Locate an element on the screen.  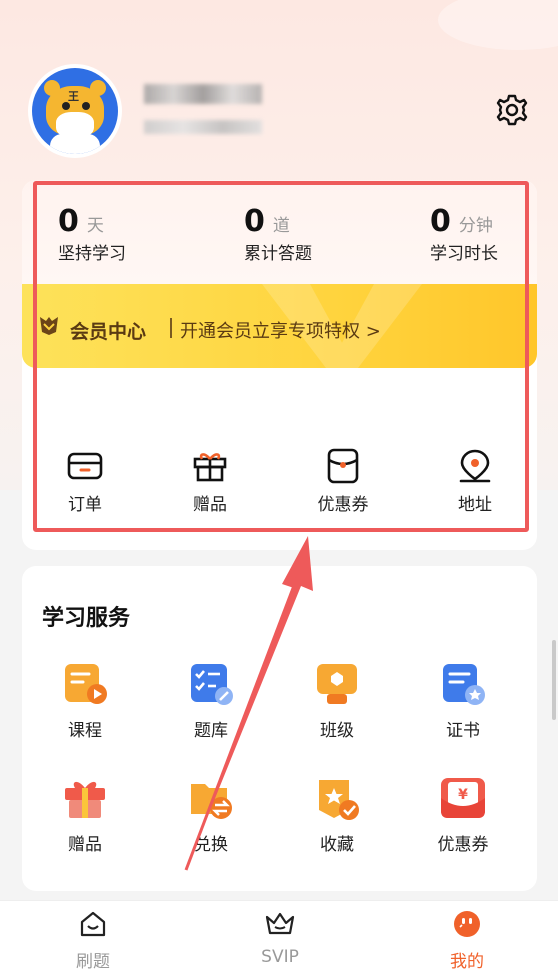
crown-icon is located at coordinates (280, 923).